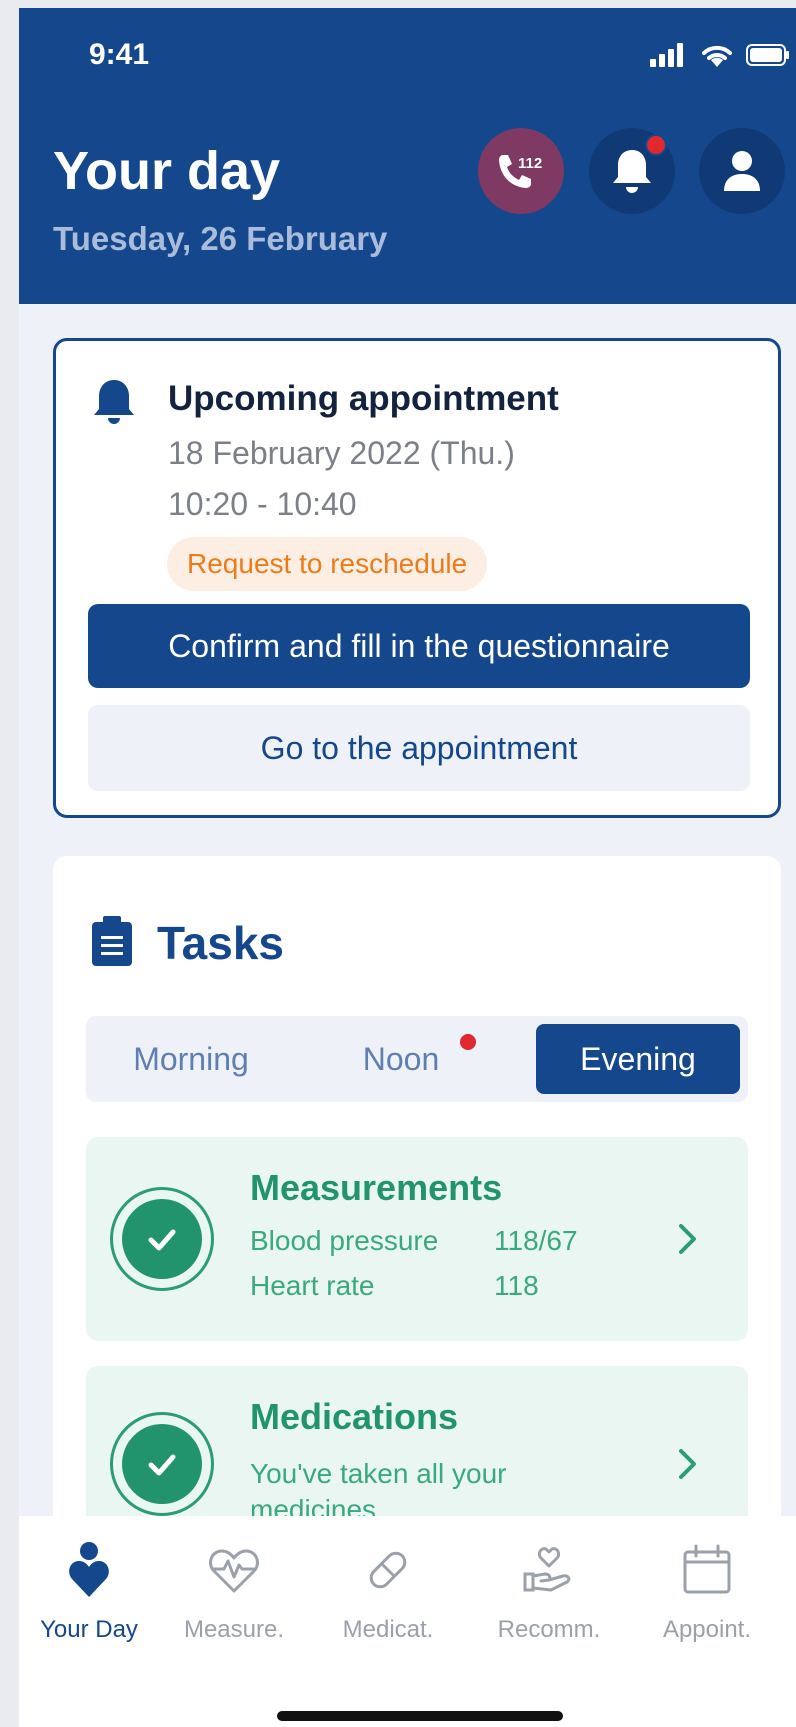 The width and height of the screenshot is (796, 1727). What do you see at coordinates (656, 145) in the screenshot?
I see `notification-dot` at bounding box center [656, 145].